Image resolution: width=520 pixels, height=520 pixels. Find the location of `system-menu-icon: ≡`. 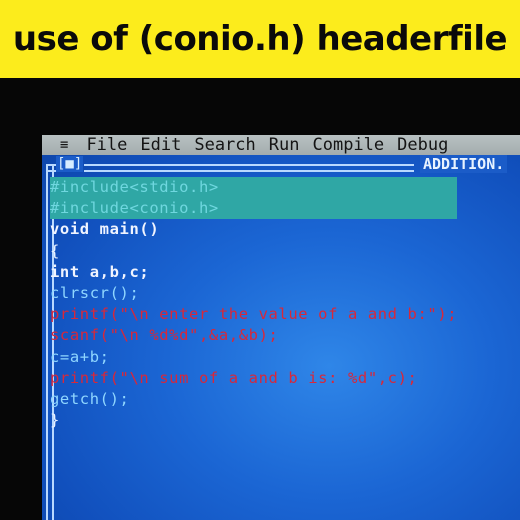

system-menu-icon: ≡ is located at coordinates (64, 145).